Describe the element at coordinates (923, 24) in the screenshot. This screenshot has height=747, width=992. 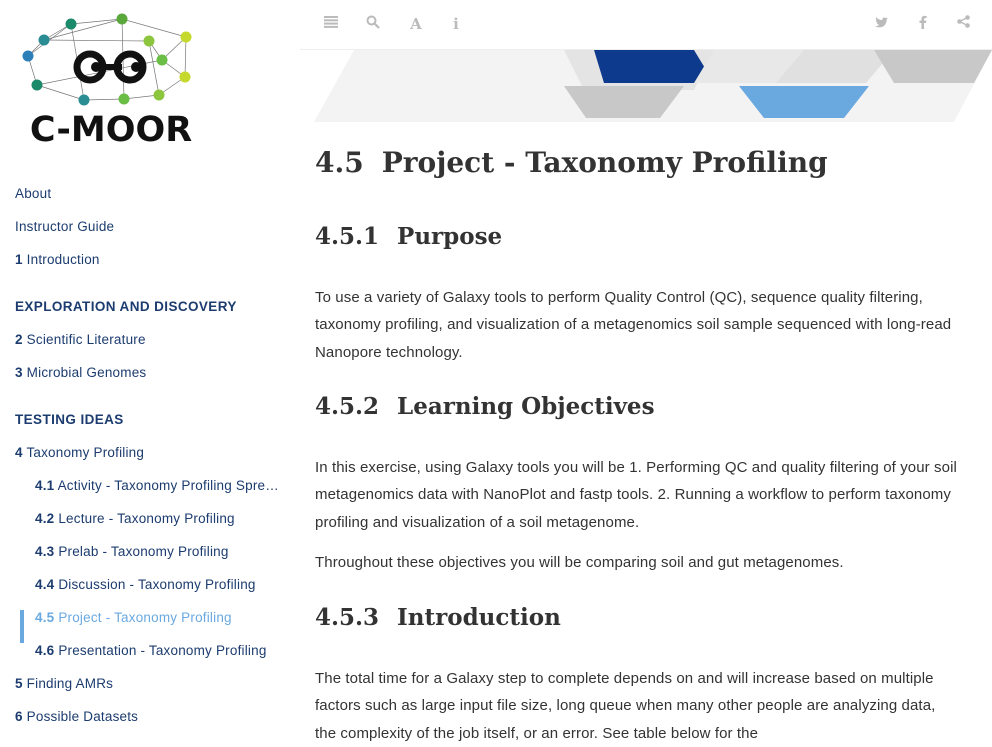
I see `facebook-icon` at that location.